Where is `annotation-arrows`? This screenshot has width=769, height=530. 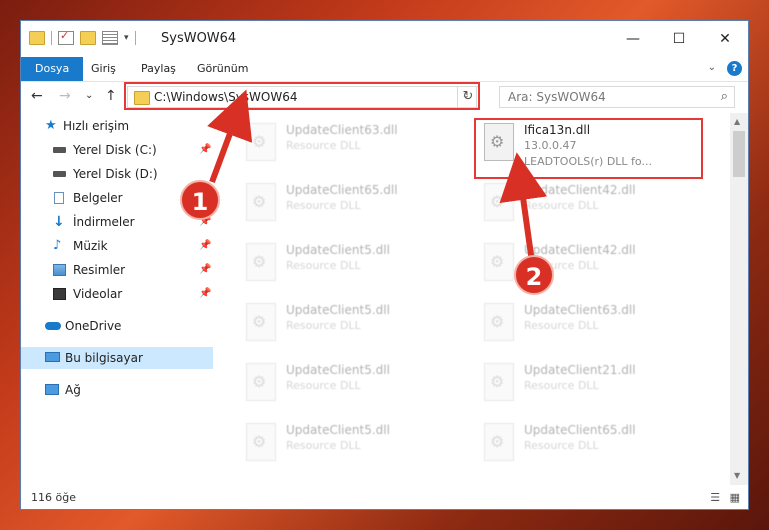
annotation-arrows is located at coordinates (377, 176).